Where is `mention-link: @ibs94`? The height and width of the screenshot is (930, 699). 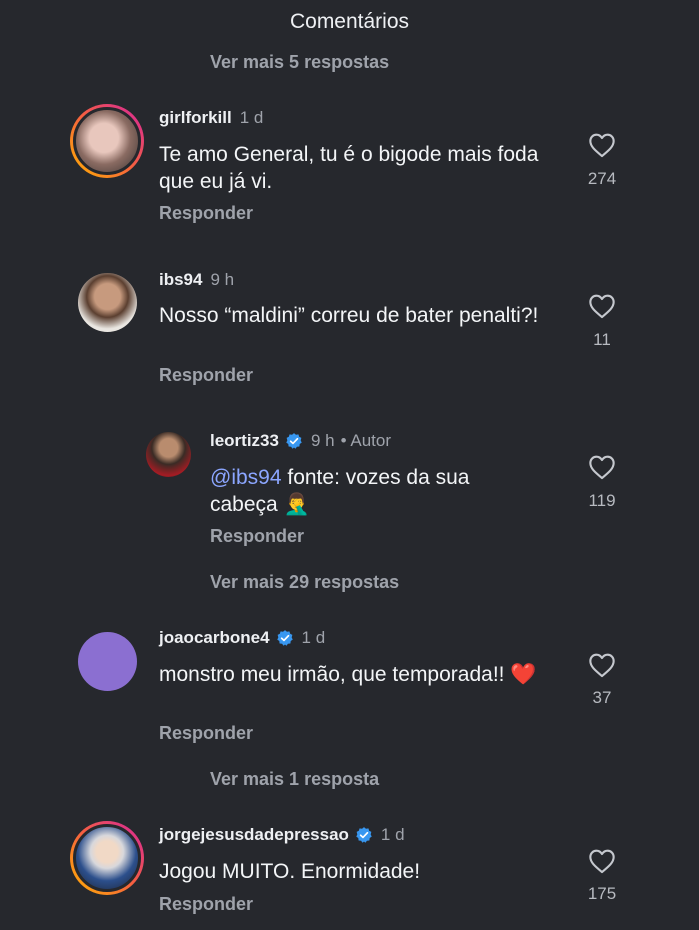
mention-link: @ibs94 is located at coordinates (246, 477).